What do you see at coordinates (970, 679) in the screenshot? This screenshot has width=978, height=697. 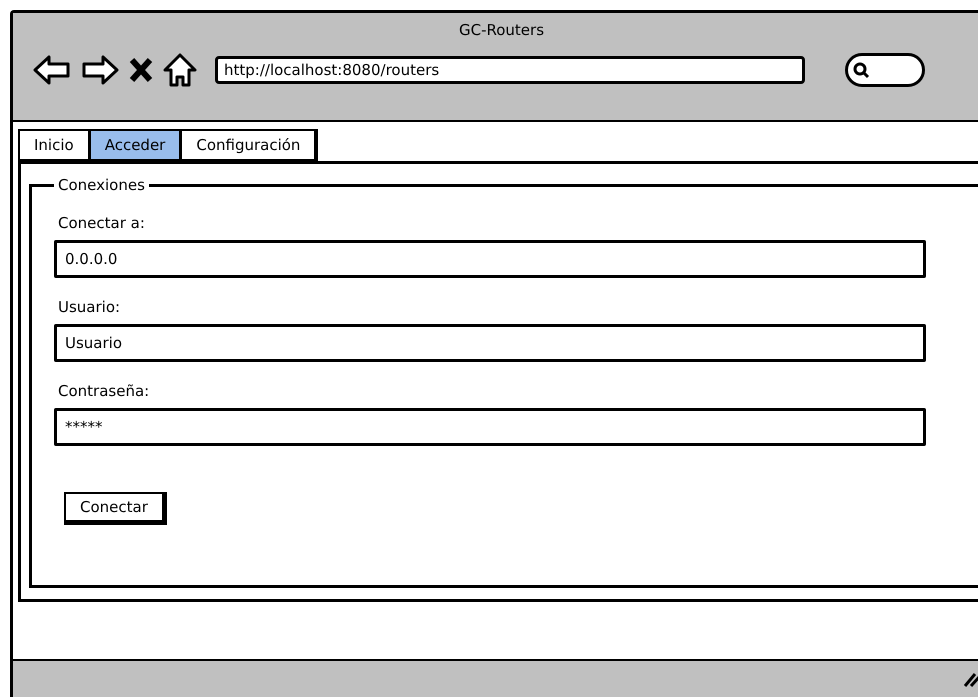 I see `resize-grip-icon` at bounding box center [970, 679].